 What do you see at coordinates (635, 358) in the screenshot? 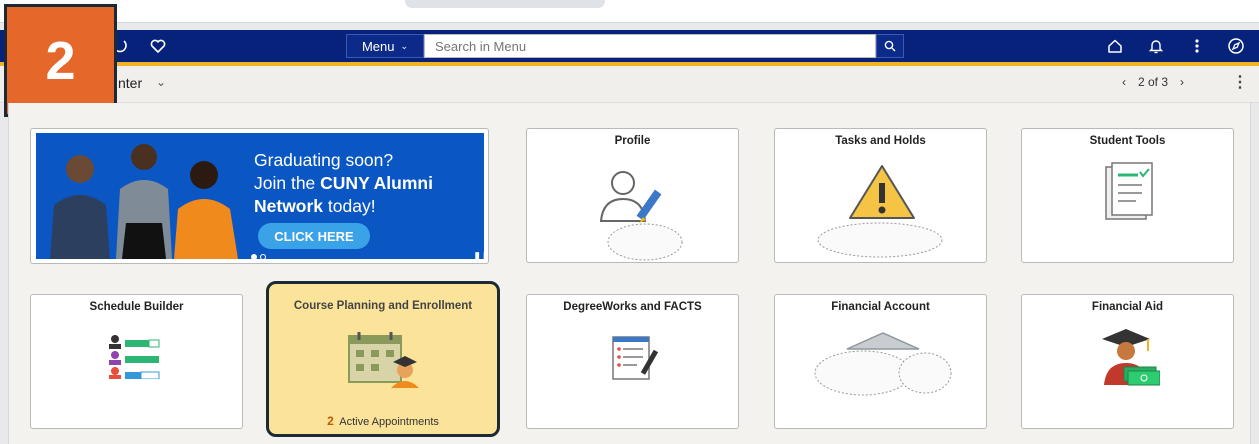
I see `document-pen-icon` at bounding box center [635, 358].